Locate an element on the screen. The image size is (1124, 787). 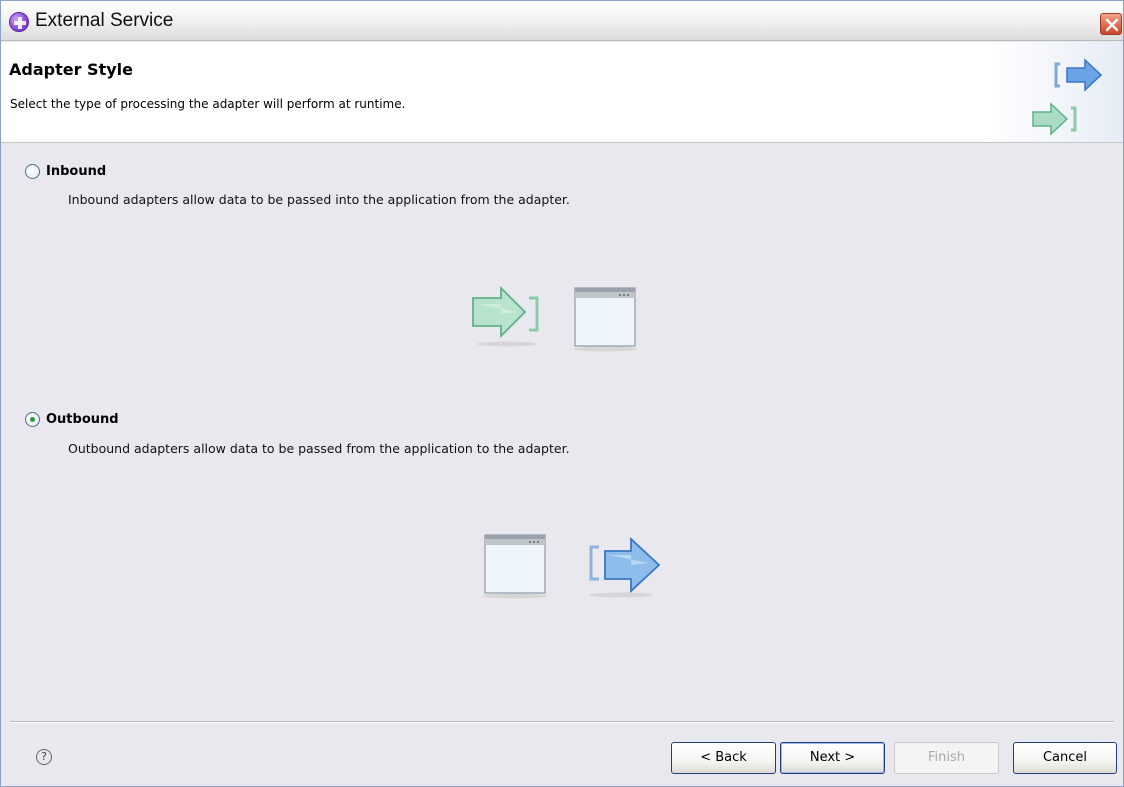
cancel-button: Cancel is located at coordinates (1065, 758).